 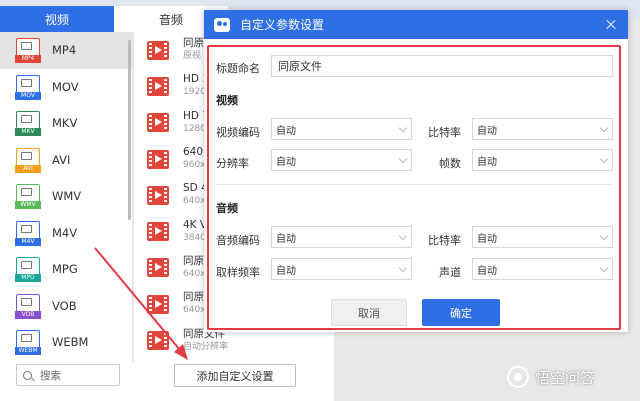 I want to click on video-codec-select: 自动, so click(x=341, y=129).